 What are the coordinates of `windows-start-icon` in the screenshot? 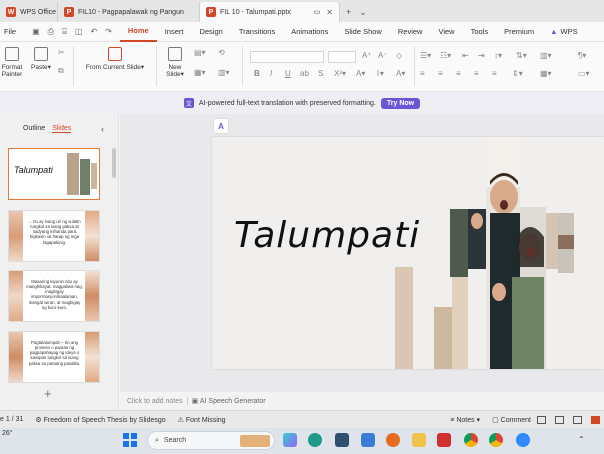 It's located at (130, 440).